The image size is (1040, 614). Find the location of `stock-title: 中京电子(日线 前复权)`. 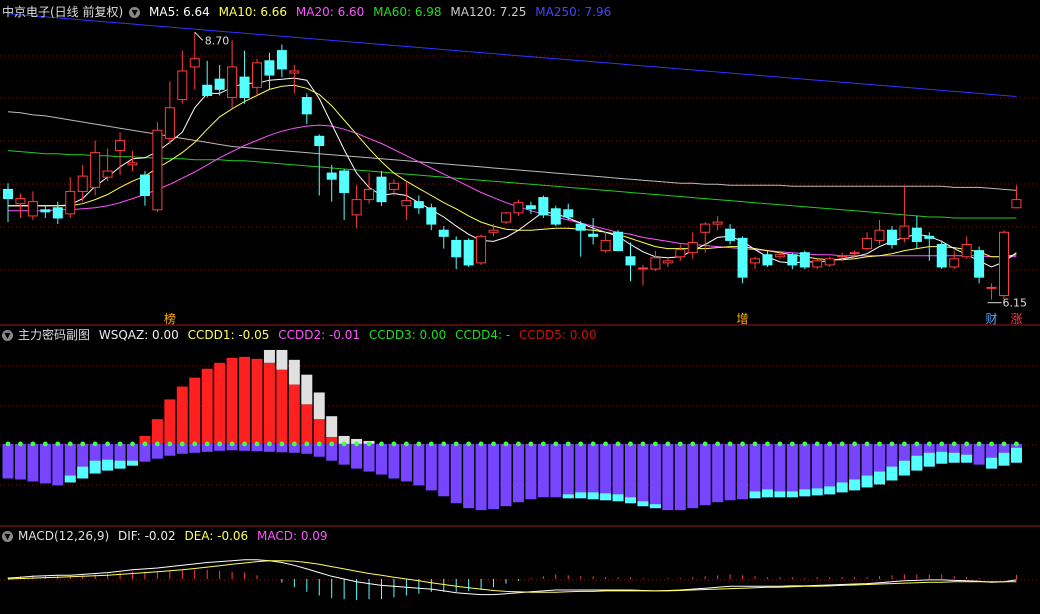

stock-title: 中京电子(日线 前复权) is located at coordinates (62, 12).